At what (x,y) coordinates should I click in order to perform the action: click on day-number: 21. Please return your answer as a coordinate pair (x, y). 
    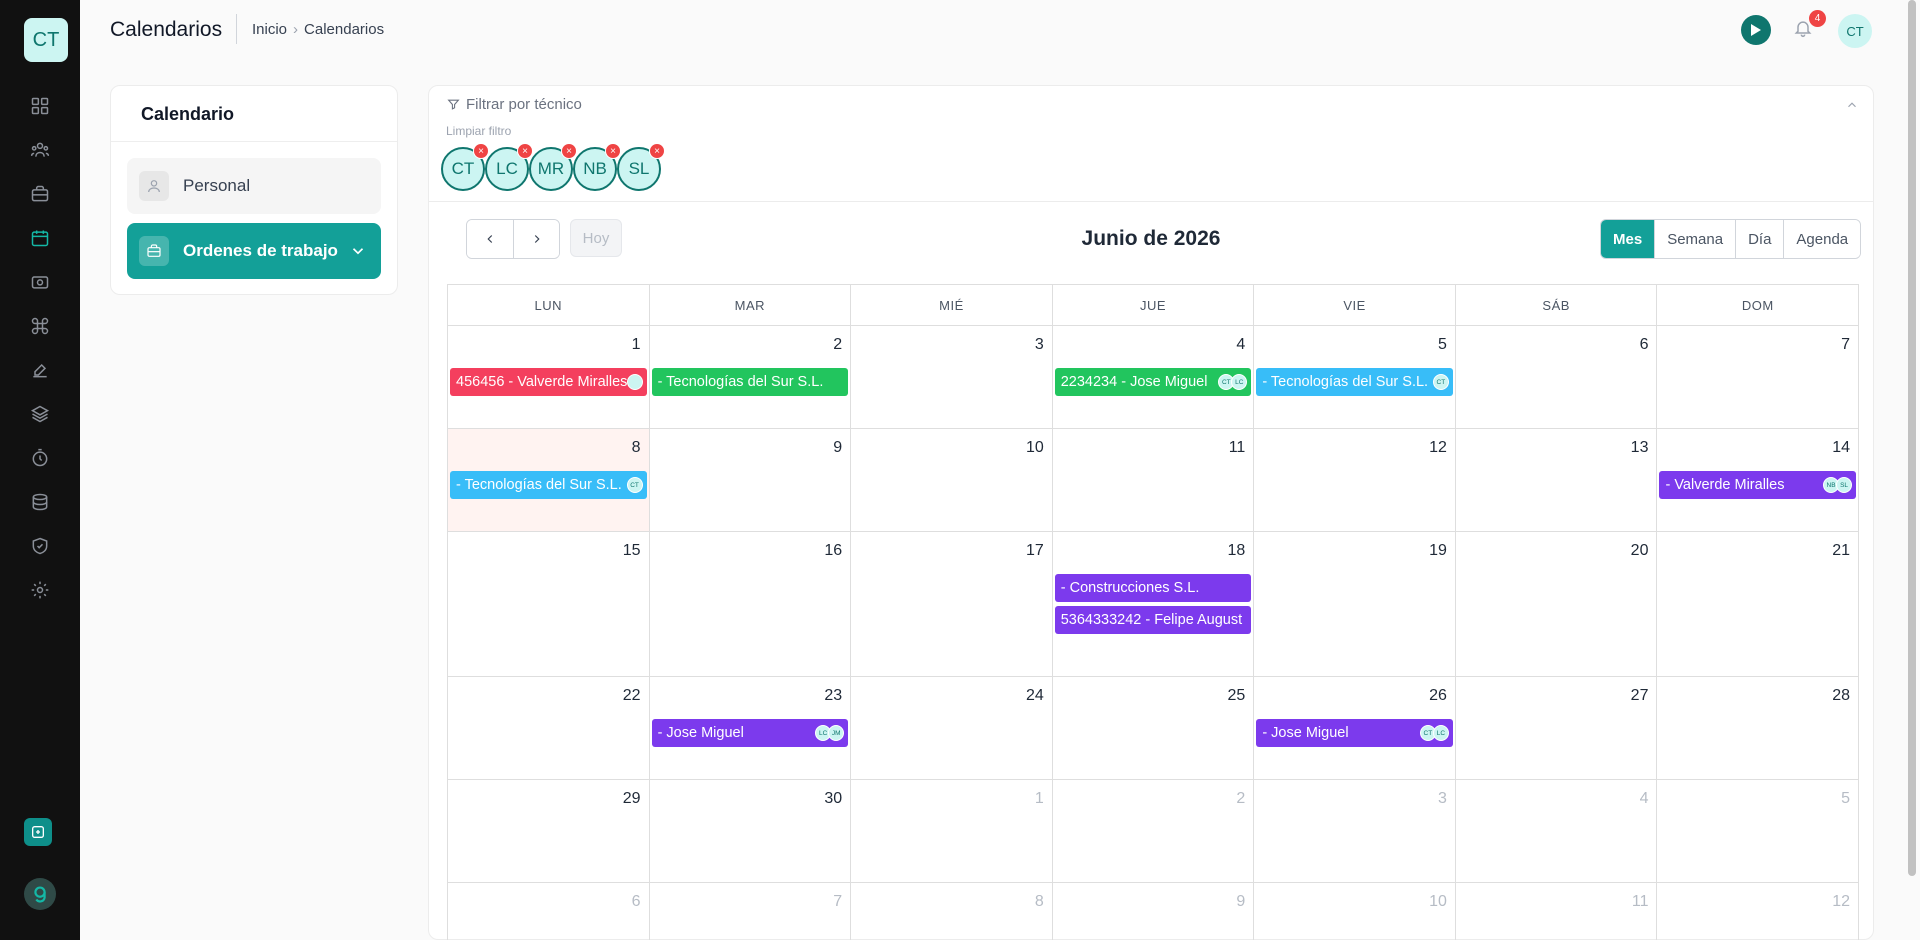
    Looking at the image, I should click on (1841, 551).